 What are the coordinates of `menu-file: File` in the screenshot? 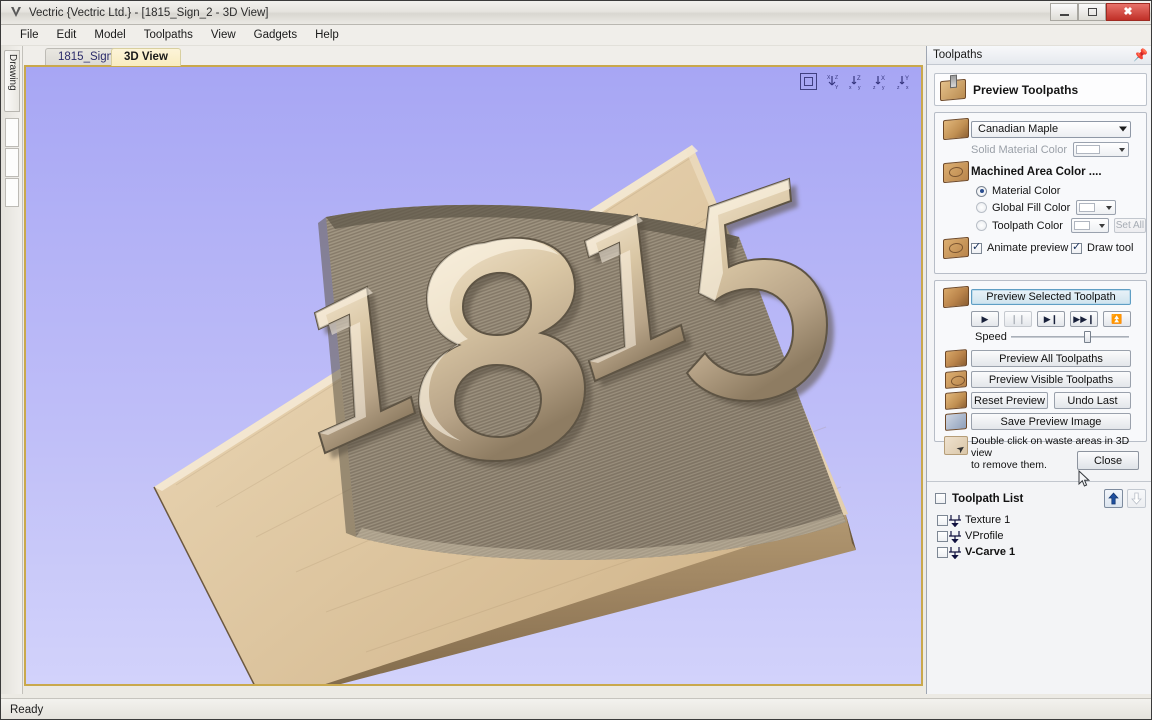 It's located at (29, 35).